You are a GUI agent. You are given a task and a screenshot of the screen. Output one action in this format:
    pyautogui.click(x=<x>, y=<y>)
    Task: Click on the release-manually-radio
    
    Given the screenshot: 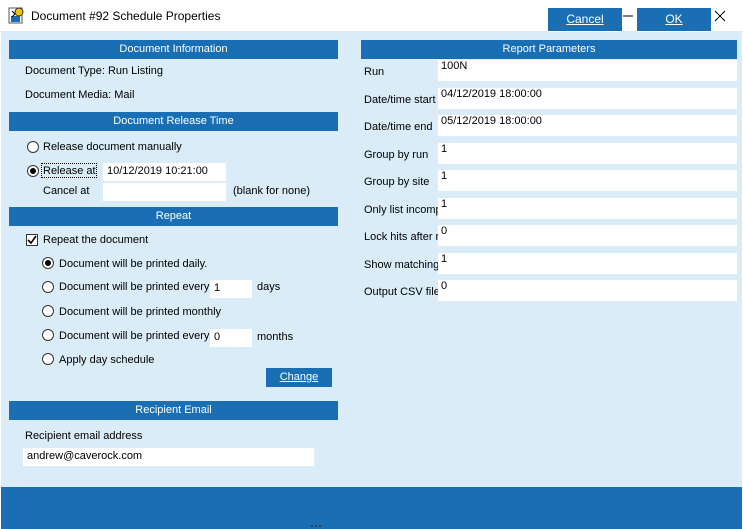 What is the action you would take?
    pyautogui.click(x=33, y=147)
    